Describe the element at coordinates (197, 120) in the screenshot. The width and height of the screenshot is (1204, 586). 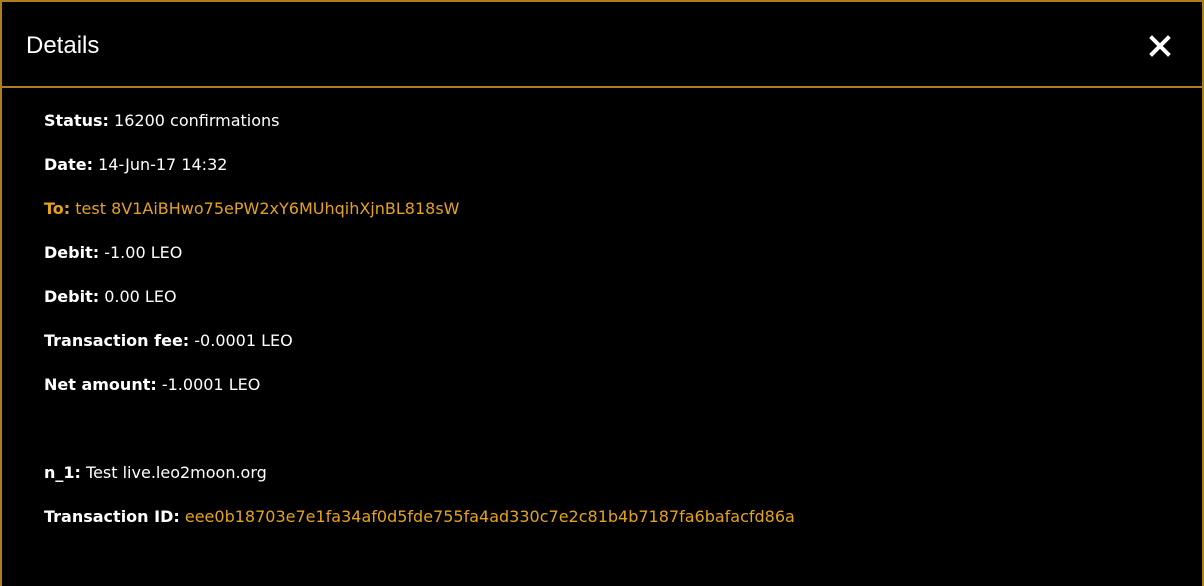
I see `field-value: 16200 confirmations` at that location.